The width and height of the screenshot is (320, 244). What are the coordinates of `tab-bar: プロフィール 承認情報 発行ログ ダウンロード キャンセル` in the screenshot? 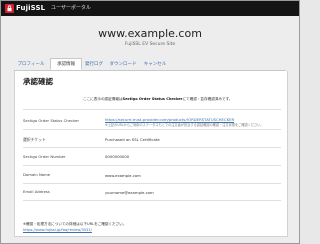 It's located at (150, 64).